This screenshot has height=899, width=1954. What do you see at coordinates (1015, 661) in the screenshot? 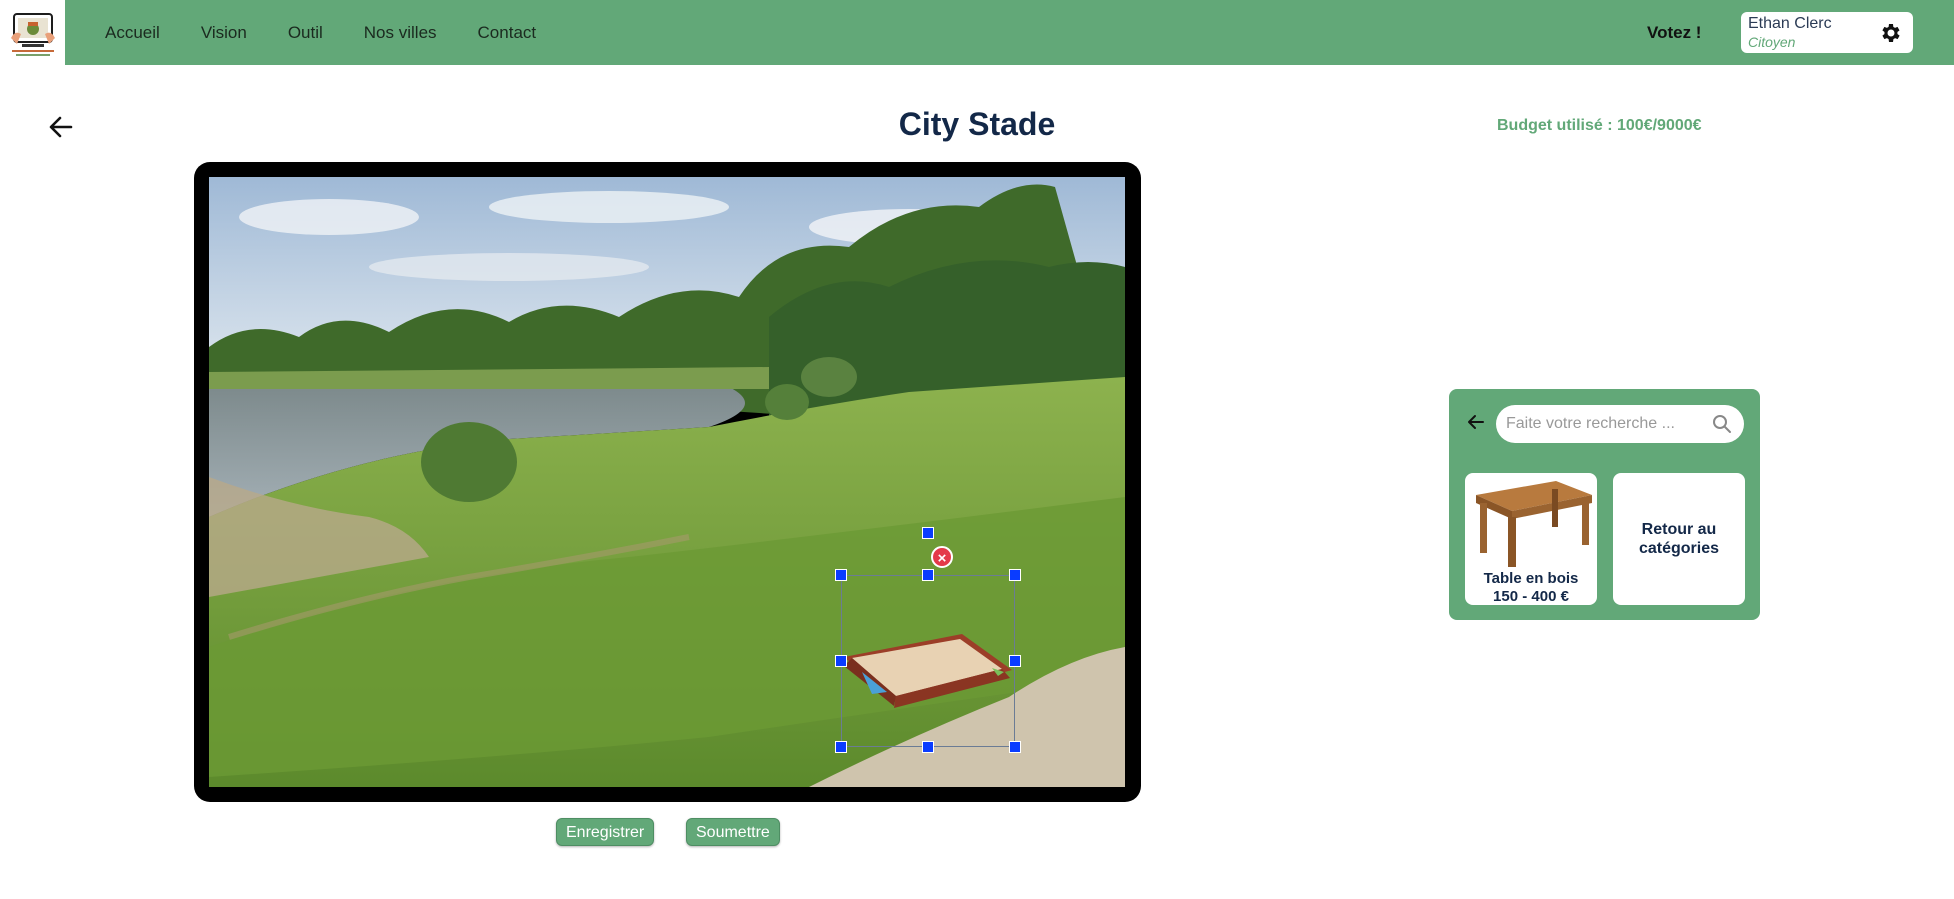
I see `resize-handle-middle-right` at bounding box center [1015, 661].